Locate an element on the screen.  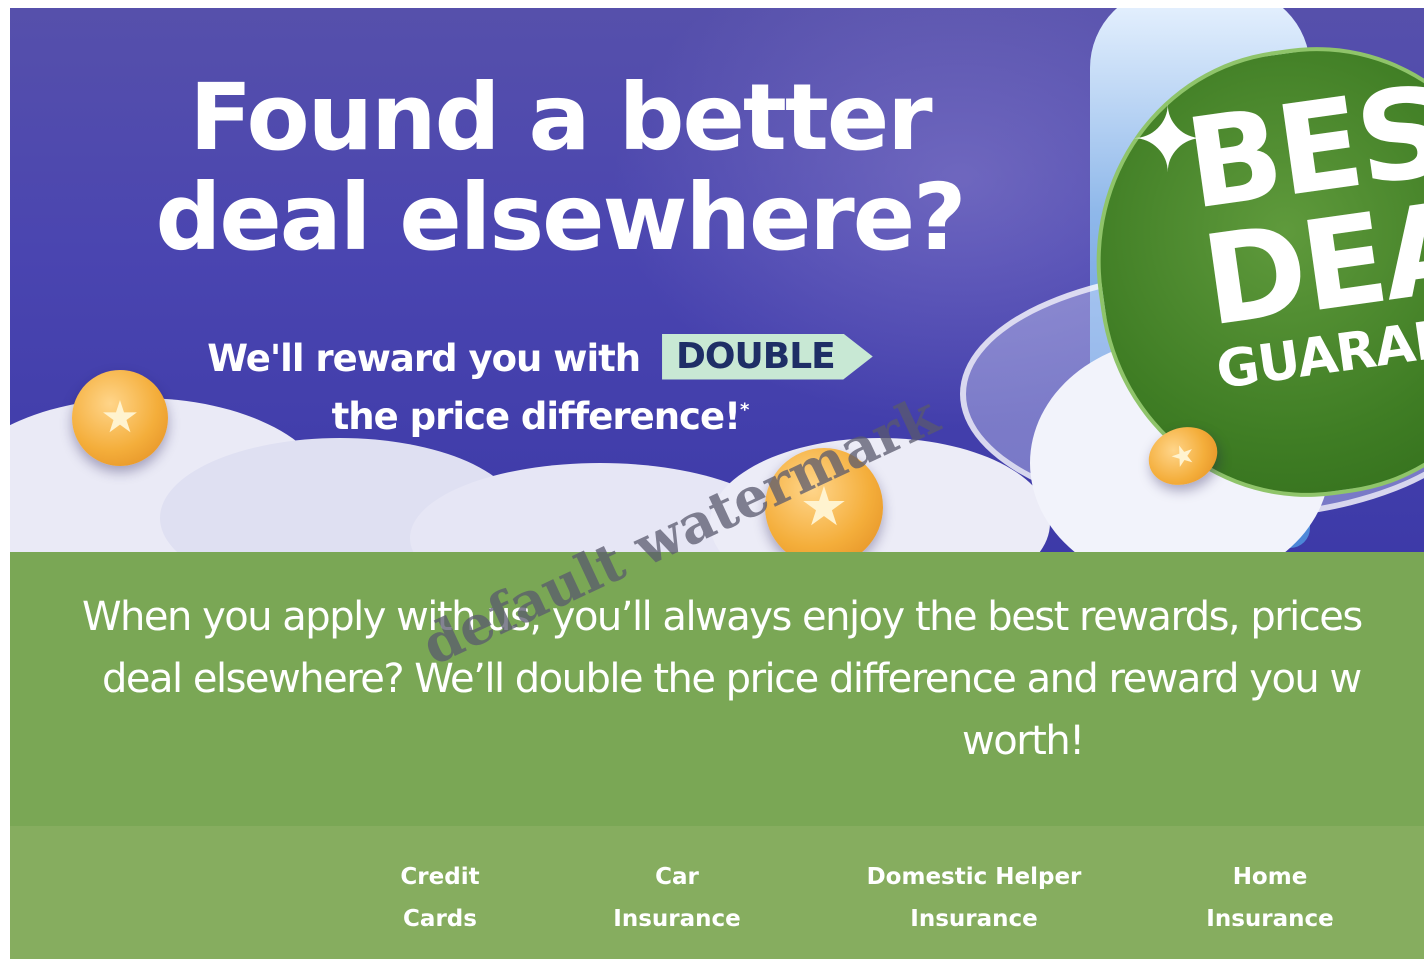
footnote-asterisk: * is located at coordinates (744, 410).